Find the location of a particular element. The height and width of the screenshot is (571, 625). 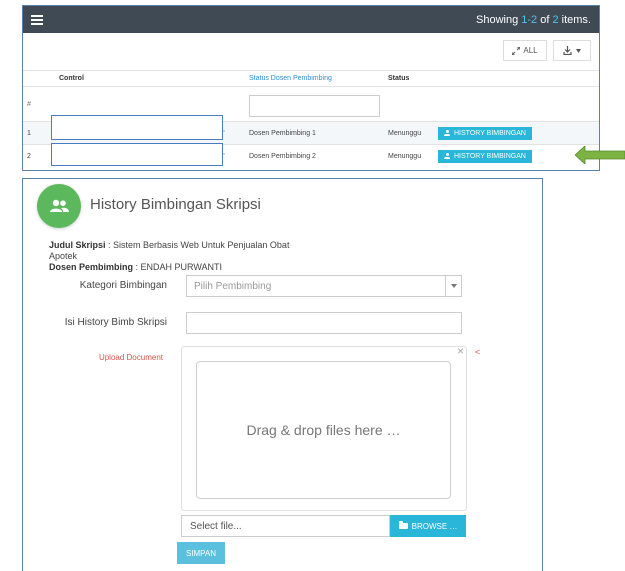

judul-skripsi-cont: Apotek is located at coordinates (63, 256).